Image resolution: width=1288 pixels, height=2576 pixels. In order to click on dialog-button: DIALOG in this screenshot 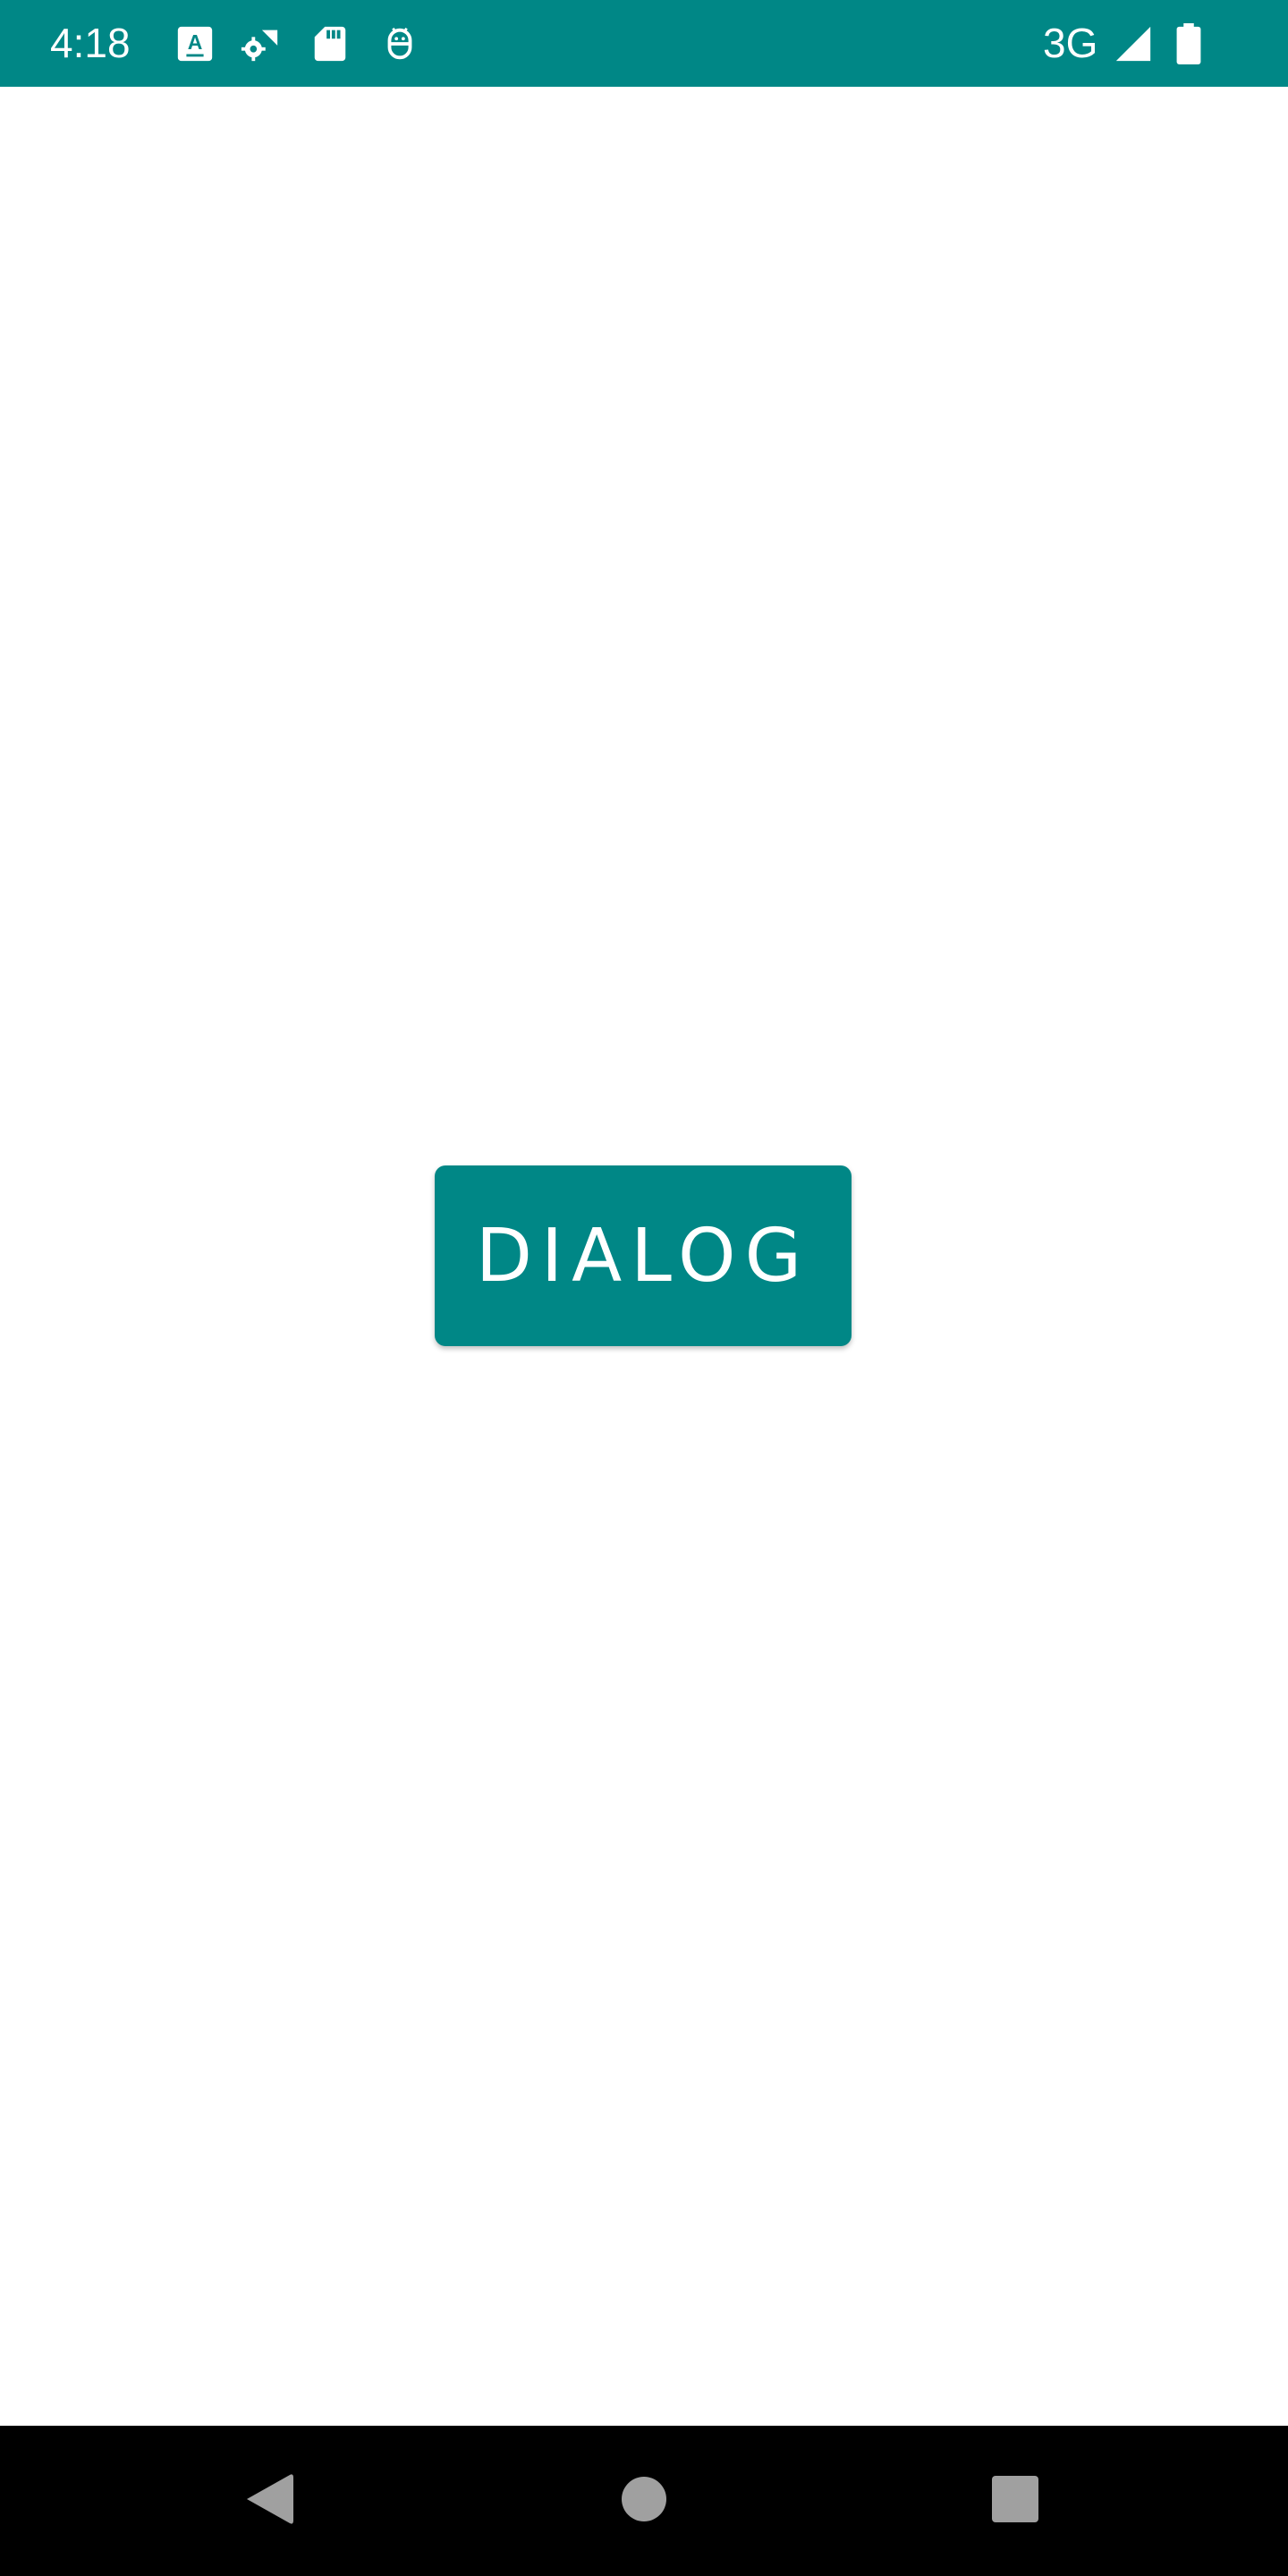, I will do `click(643, 1255)`.